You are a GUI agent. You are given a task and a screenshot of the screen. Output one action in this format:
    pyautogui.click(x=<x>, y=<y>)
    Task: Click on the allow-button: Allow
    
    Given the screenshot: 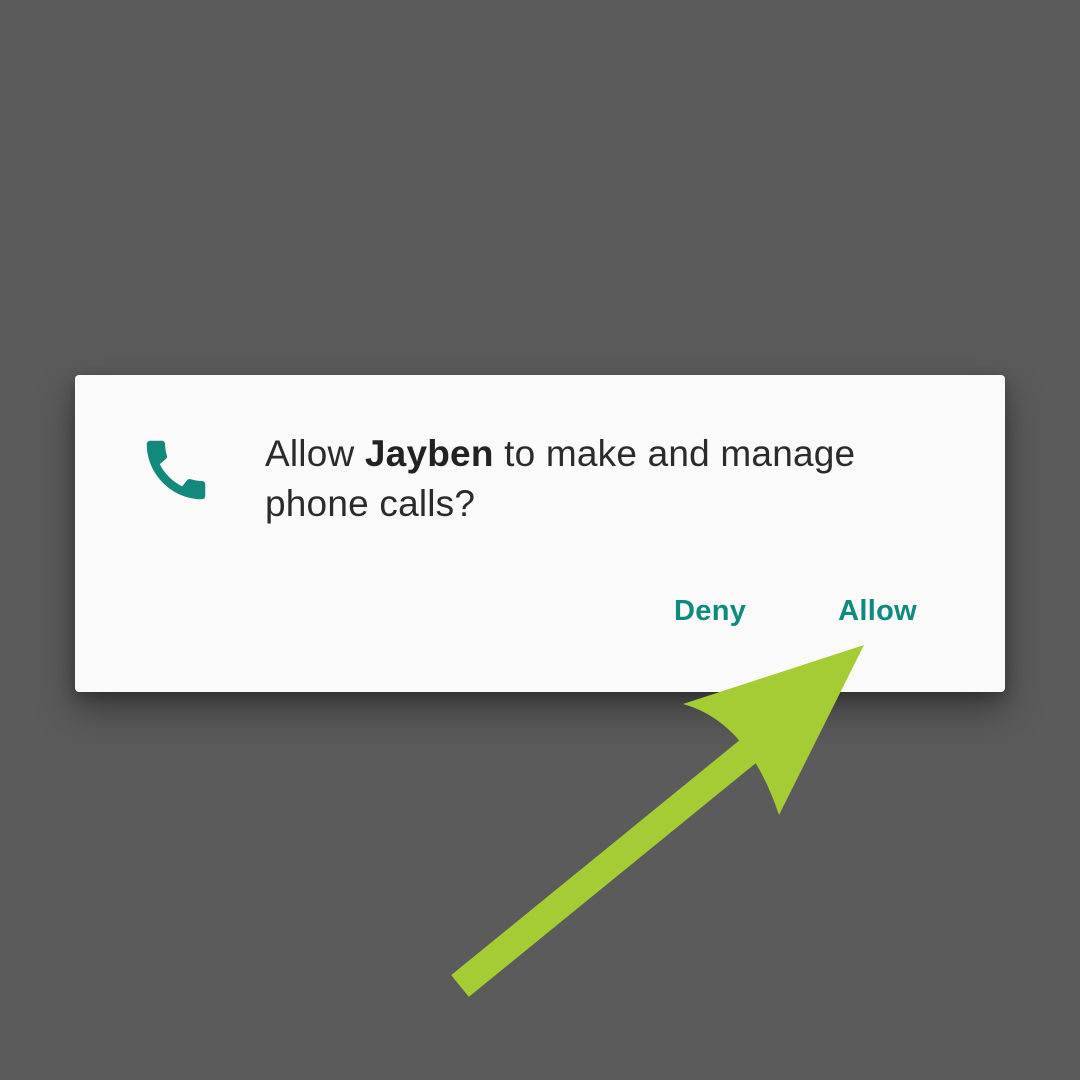 What is the action you would take?
    pyautogui.click(x=877, y=611)
    